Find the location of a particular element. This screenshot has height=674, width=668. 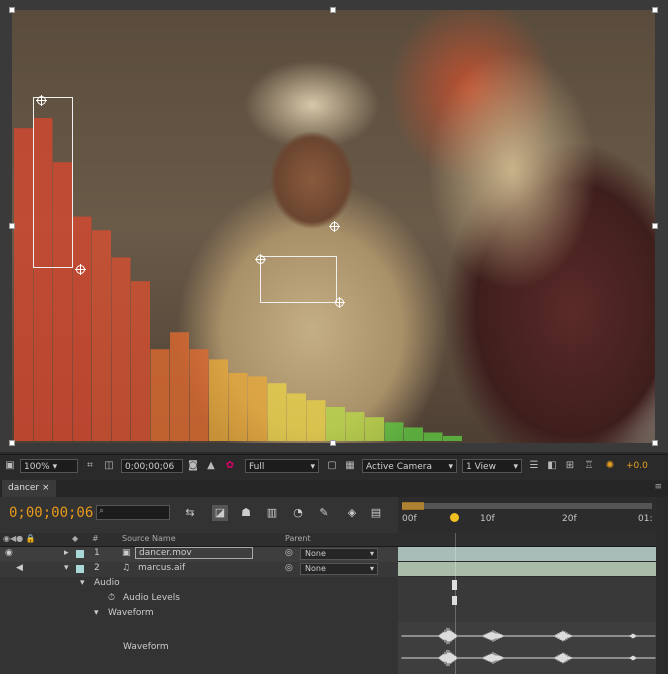

region-handle-2a is located at coordinates (260, 259).